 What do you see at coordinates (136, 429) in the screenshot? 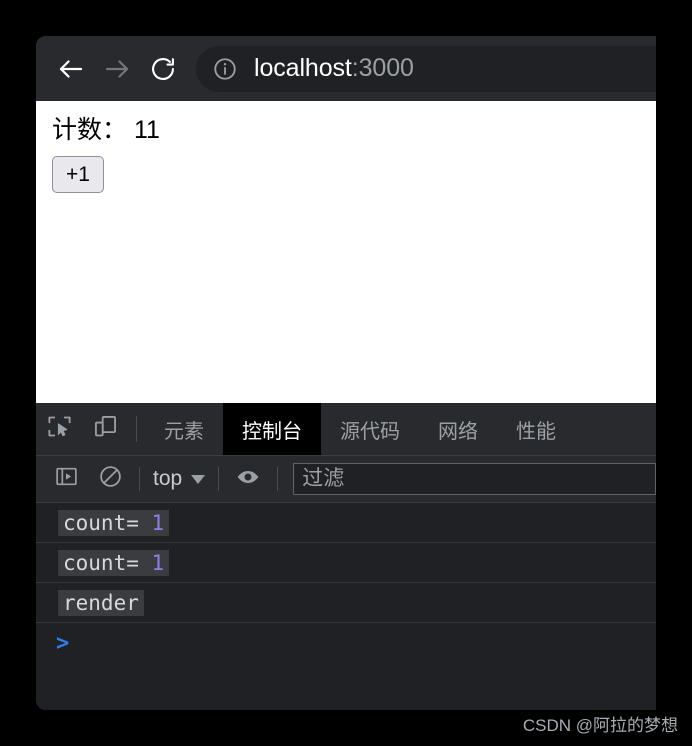
I see `tabbar-divider` at bounding box center [136, 429].